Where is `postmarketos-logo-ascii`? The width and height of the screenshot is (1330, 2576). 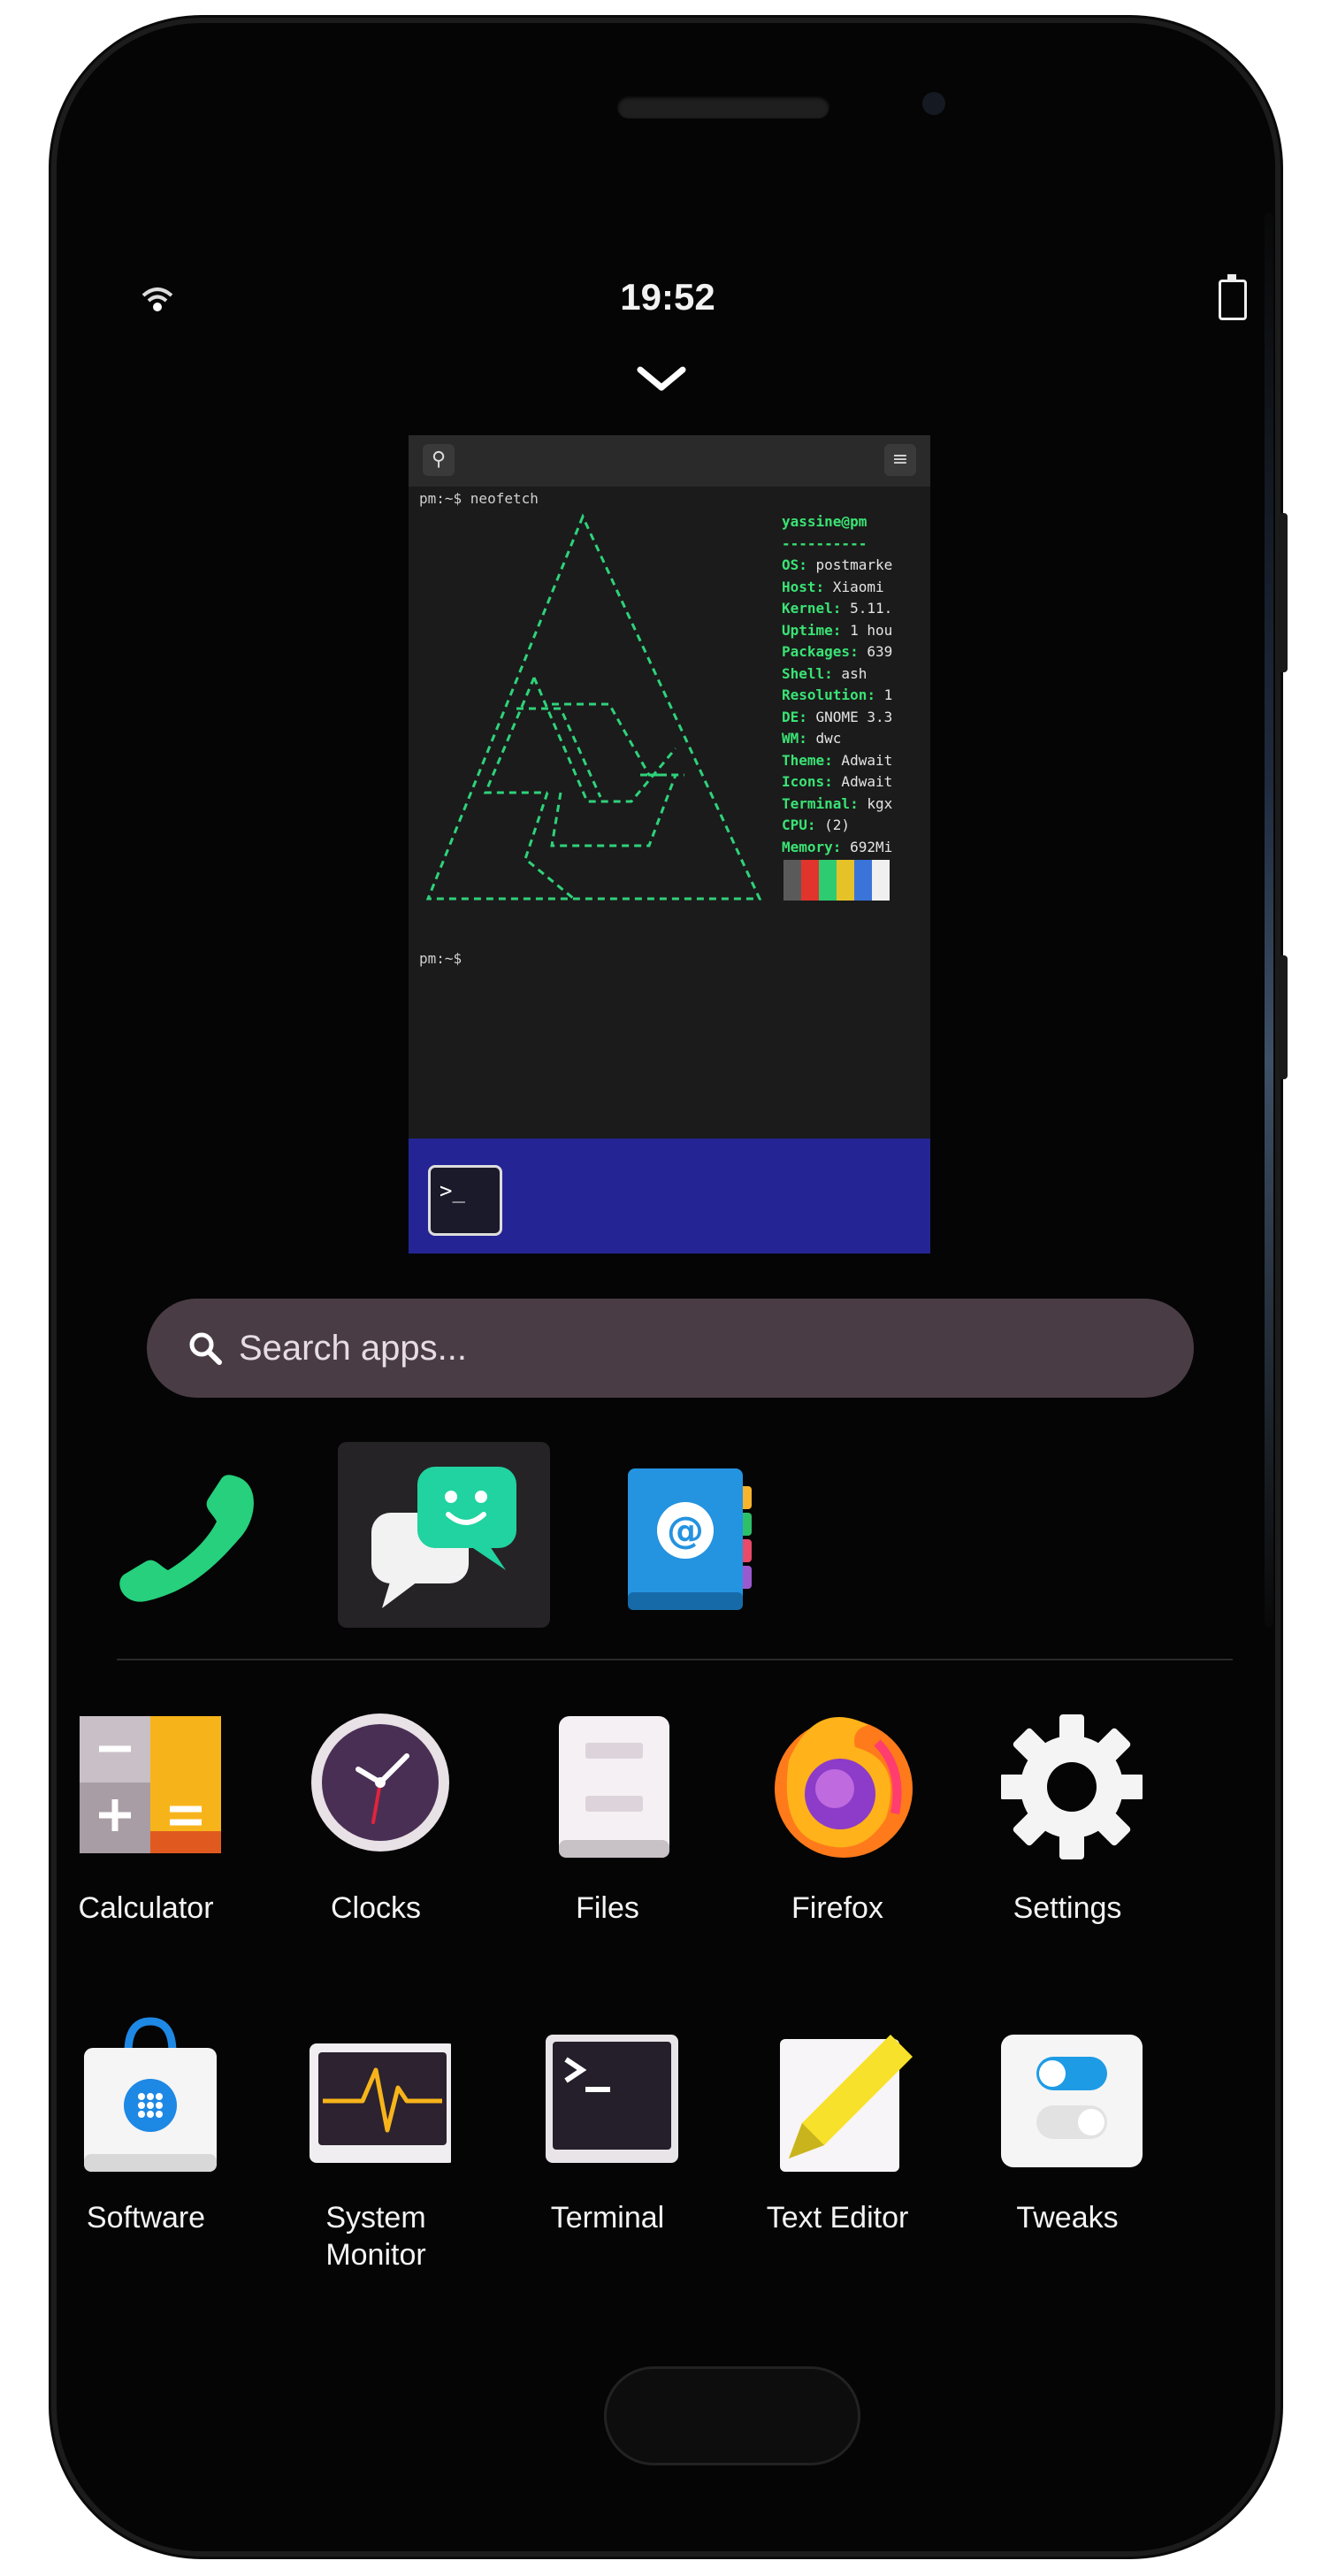 postmarketos-logo-ascii is located at coordinates (593, 707).